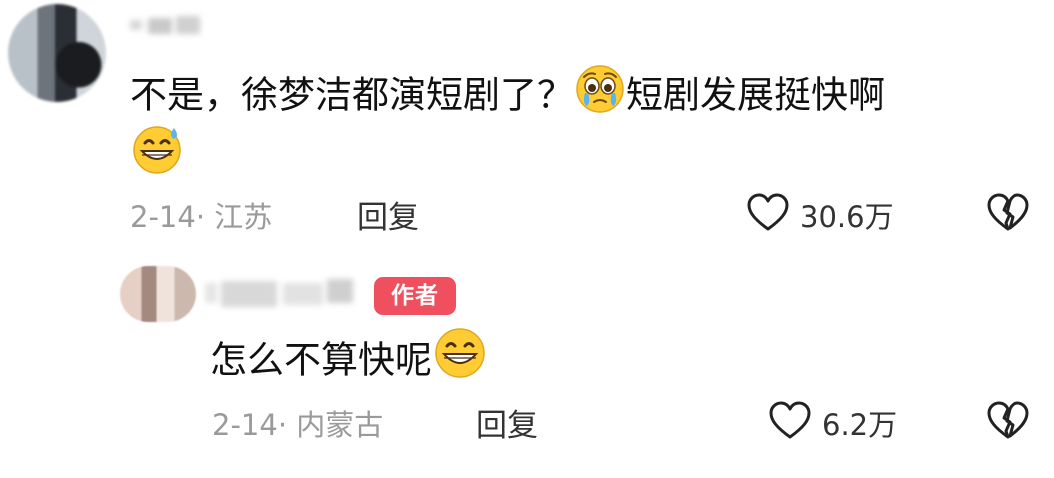  Describe the element at coordinates (460, 362) in the screenshot. I see `grinning-face-emoji-icon` at that location.